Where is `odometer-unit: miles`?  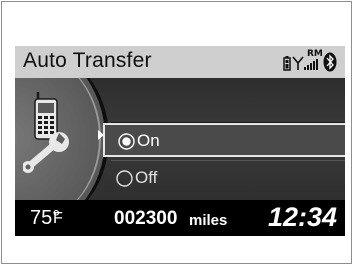
odometer-unit: miles is located at coordinates (208, 220).